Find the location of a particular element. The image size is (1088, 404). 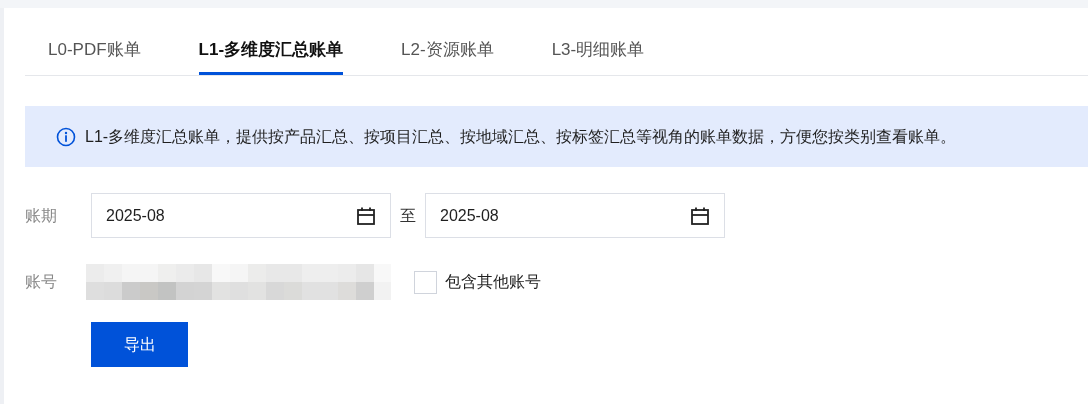

export-button: 导出 is located at coordinates (139, 344).